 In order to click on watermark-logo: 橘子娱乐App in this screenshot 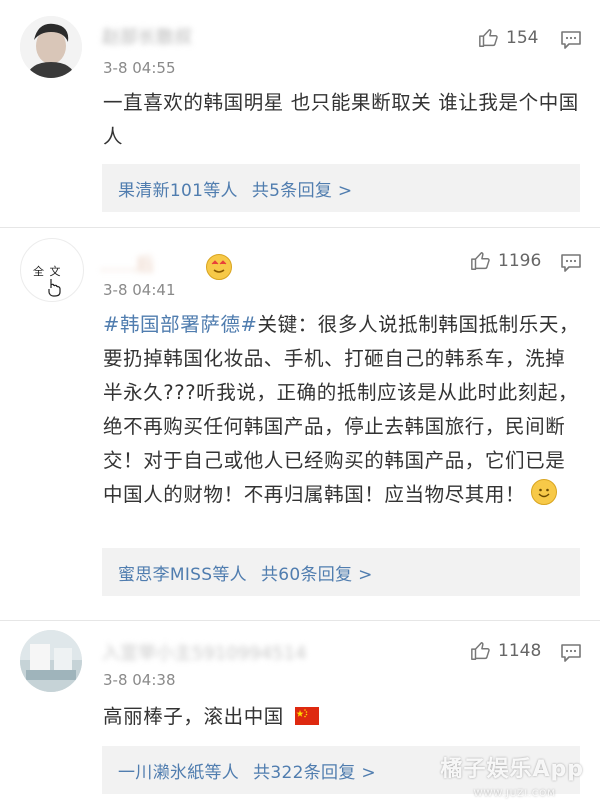, I will do `click(512, 769)`.